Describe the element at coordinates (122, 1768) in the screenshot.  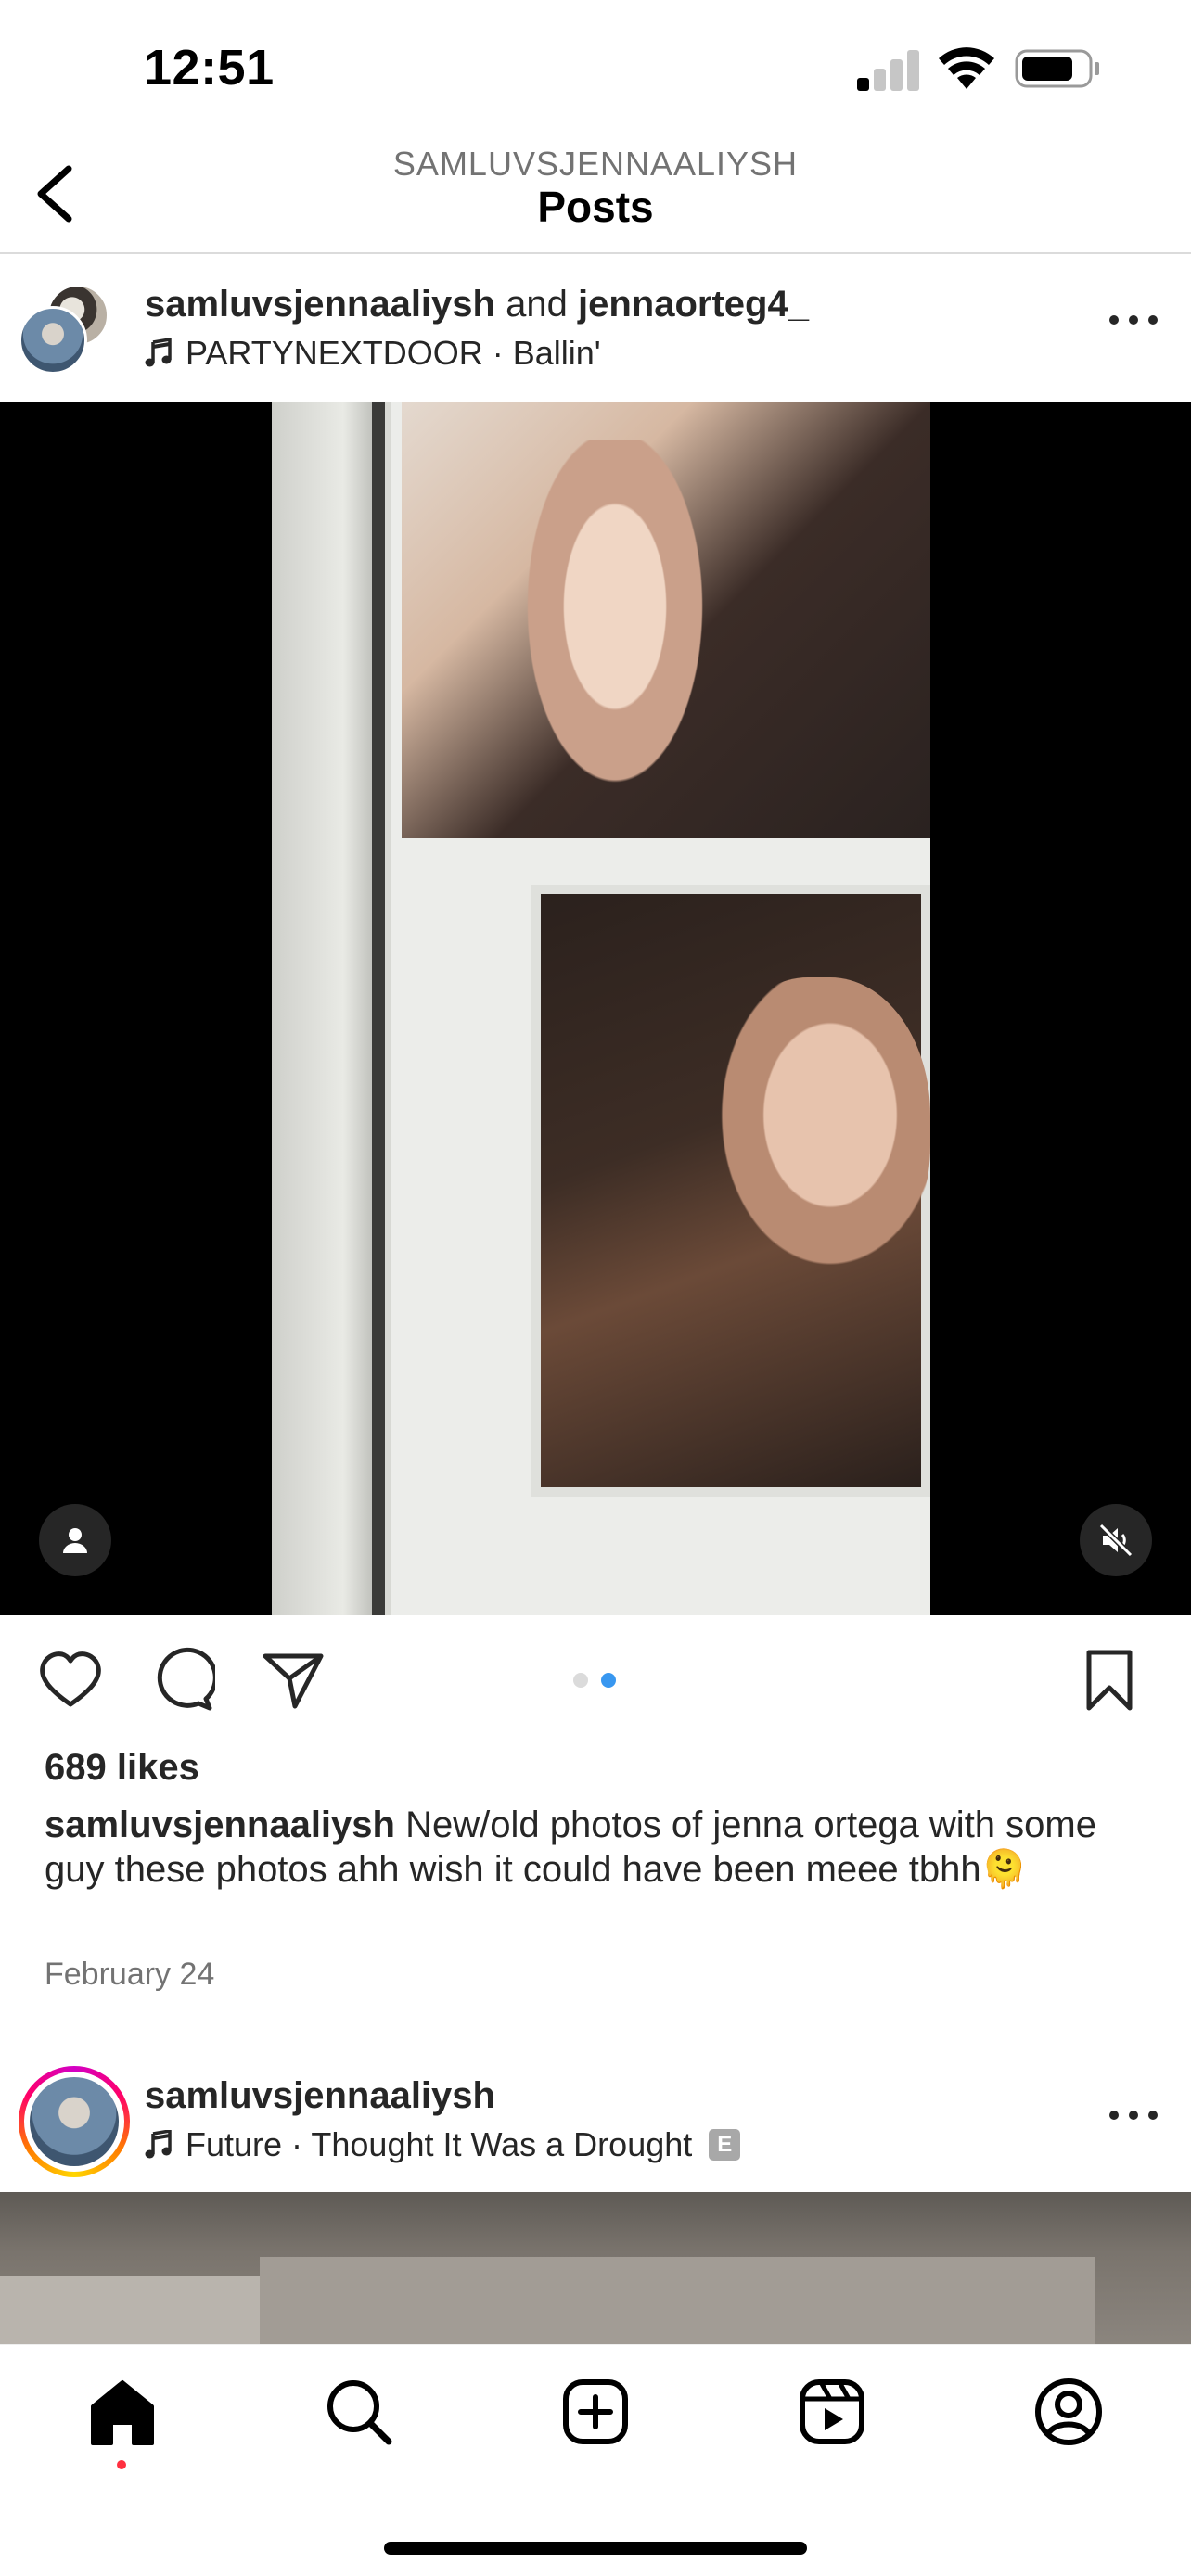
I see `likes-count: 689 likes` at that location.